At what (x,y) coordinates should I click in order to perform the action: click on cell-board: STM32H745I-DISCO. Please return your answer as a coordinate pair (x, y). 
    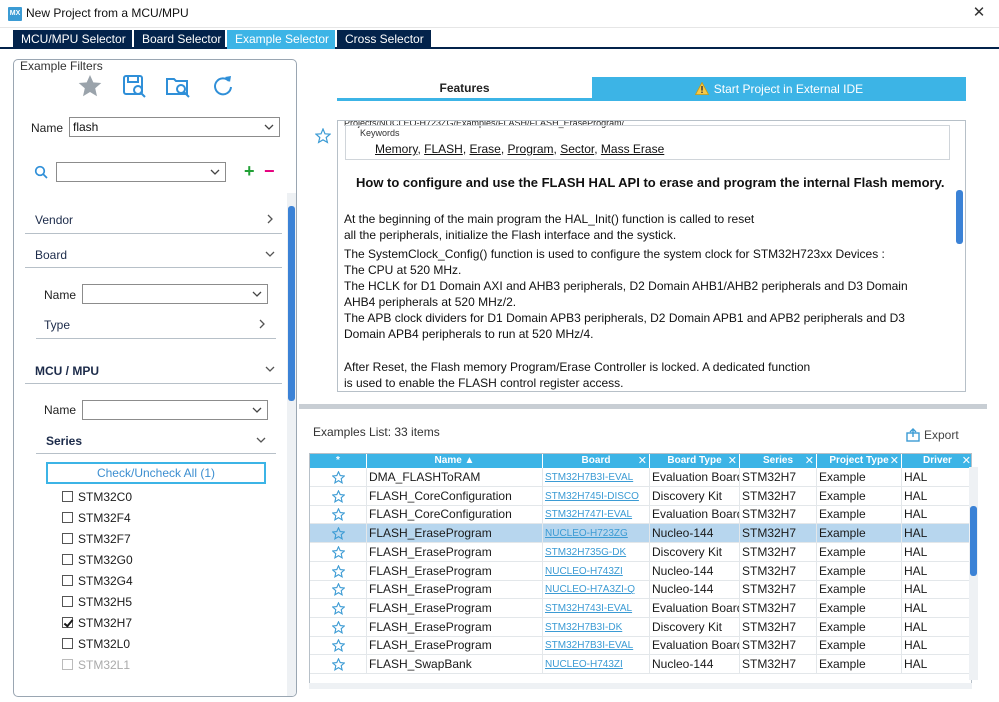
    Looking at the image, I should click on (596, 496).